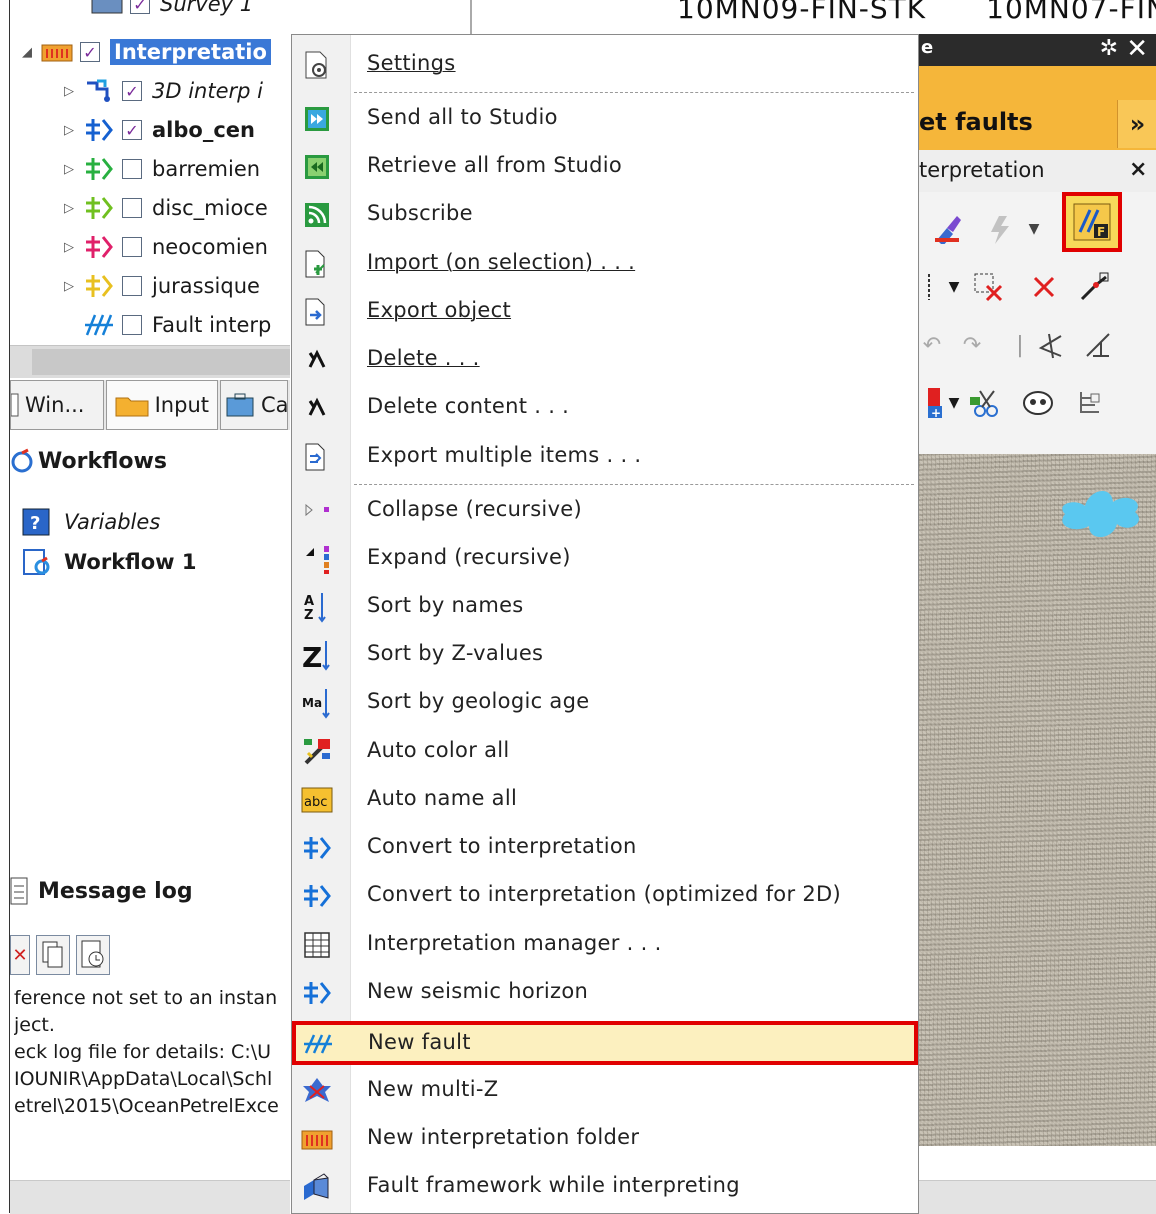 The height and width of the screenshot is (1214, 1156). I want to click on clear-icon: ✕, so click(20, 955).